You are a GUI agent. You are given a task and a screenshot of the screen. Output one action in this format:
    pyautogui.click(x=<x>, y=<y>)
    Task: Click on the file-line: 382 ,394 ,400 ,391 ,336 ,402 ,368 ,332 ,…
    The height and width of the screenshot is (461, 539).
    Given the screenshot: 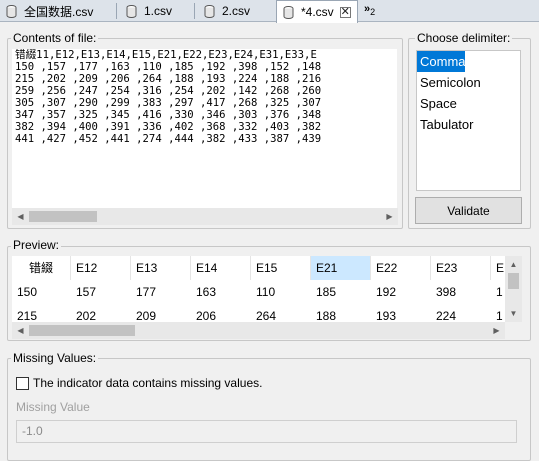 What is the action you would take?
    pyautogui.click(x=168, y=127)
    